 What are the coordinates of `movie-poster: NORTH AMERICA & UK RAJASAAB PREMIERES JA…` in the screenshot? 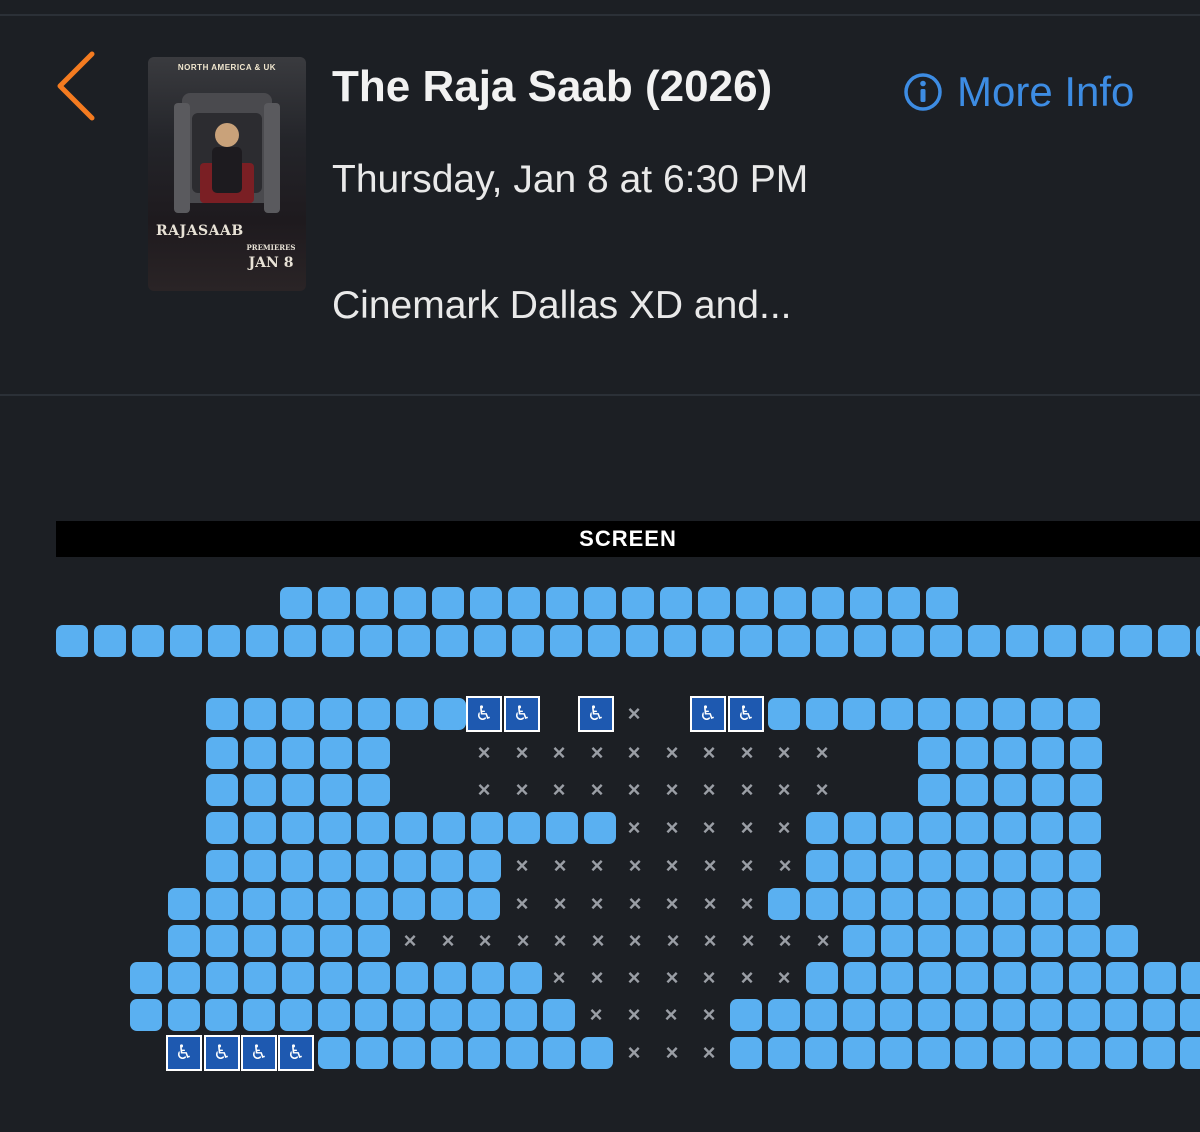 It's located at (227, 174).